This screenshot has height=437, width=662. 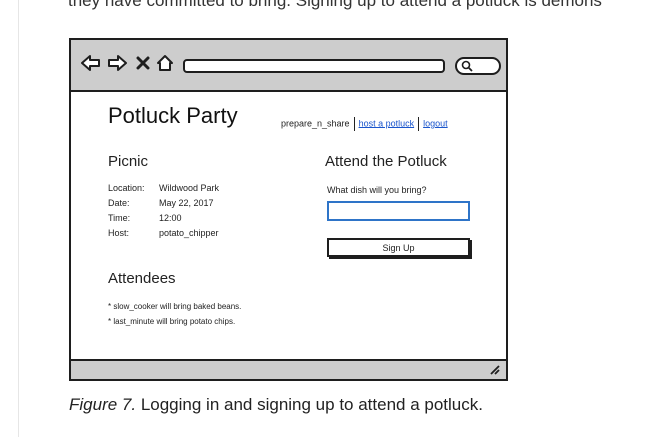 What do you see at coordinates (175, 306) in the screenshot?
I see `list-item: * slow_cooker will bring baked beans.` at bounding box center [175, 306].